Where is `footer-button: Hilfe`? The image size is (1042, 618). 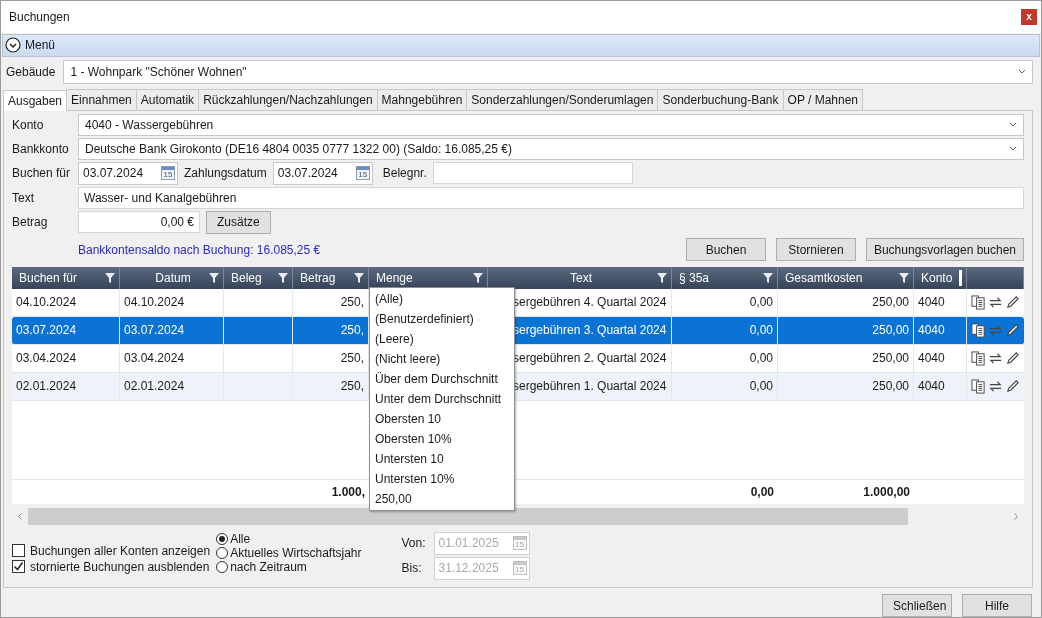
footer-button: Hilfe is located at coordinates (997, 605).